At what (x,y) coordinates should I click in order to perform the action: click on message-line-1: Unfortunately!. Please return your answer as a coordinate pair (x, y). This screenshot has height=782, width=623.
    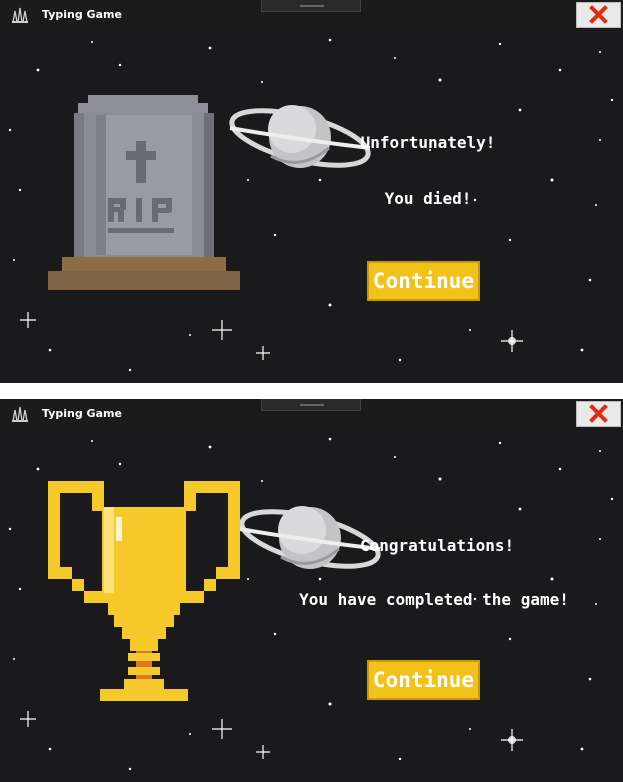
    Looking at the image, I should click on (428, 142).